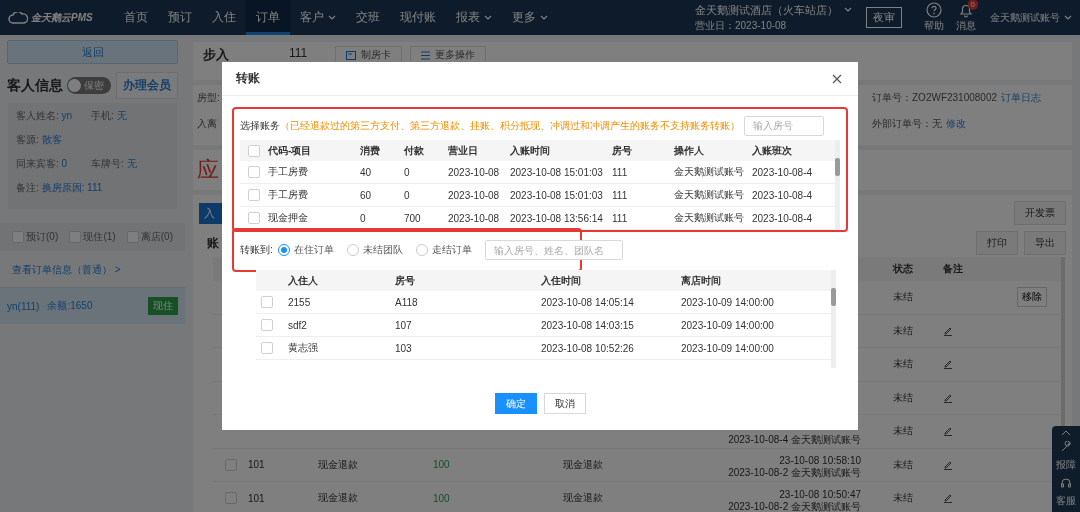 Image resolution: width=1080 pixels, height=512 pixels. What do you see at coordinates (18, 17) in the screenshot?
I see `cloud-icon` at bounding box center [18, 17].